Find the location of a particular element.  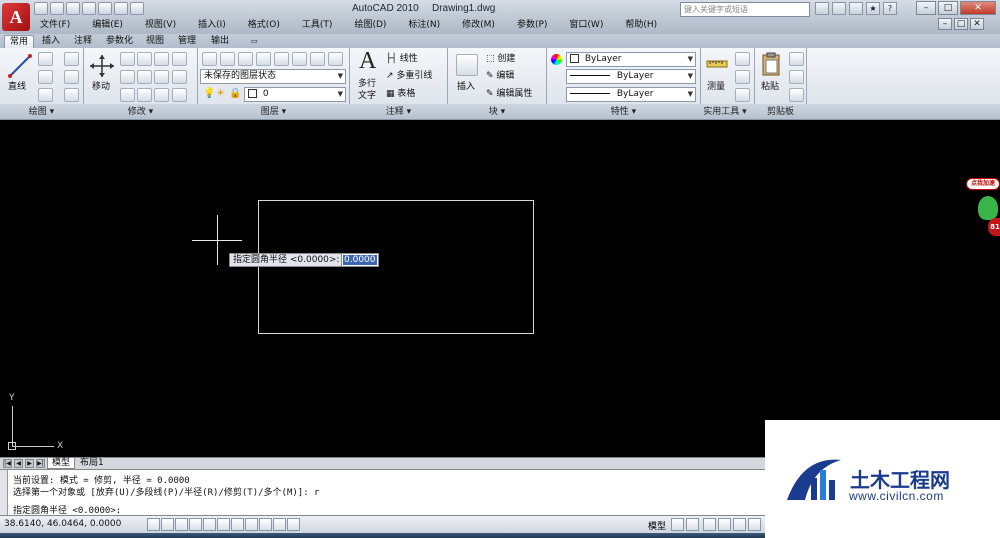

tab-model: 模型 is located at coordinates (61, 463).